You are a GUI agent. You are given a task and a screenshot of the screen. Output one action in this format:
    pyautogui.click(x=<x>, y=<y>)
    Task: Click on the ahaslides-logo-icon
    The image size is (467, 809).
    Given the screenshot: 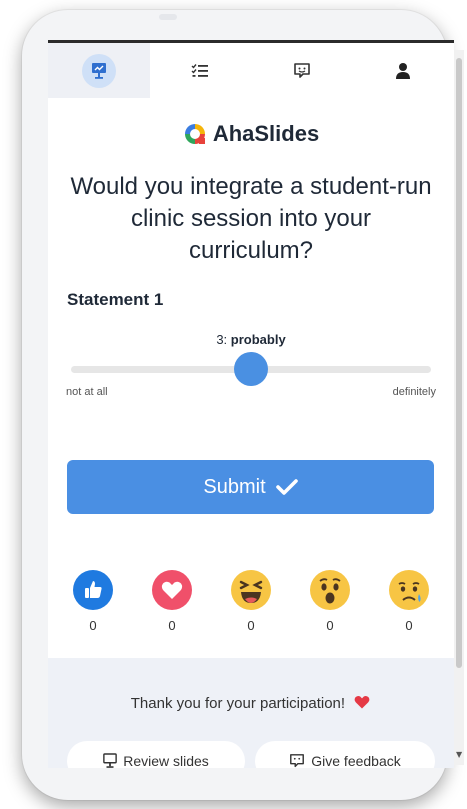 What is the action you would take?
    pyautogui.click(x=194, y=134)
    